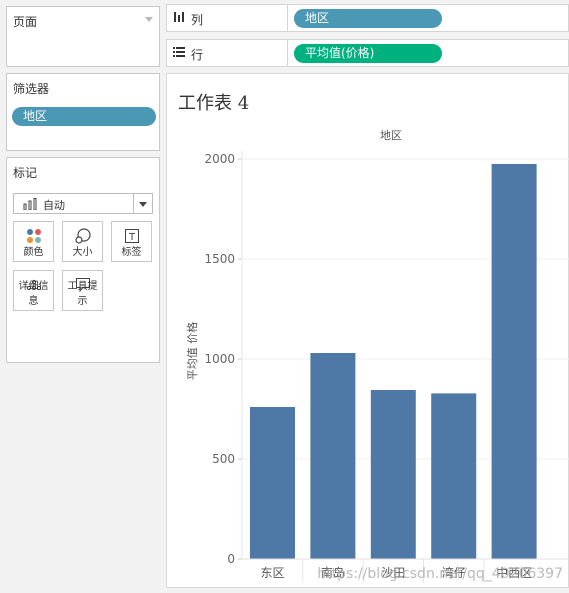  I want to click on y-axis-label: 平均值 价格, so click(192, 351).